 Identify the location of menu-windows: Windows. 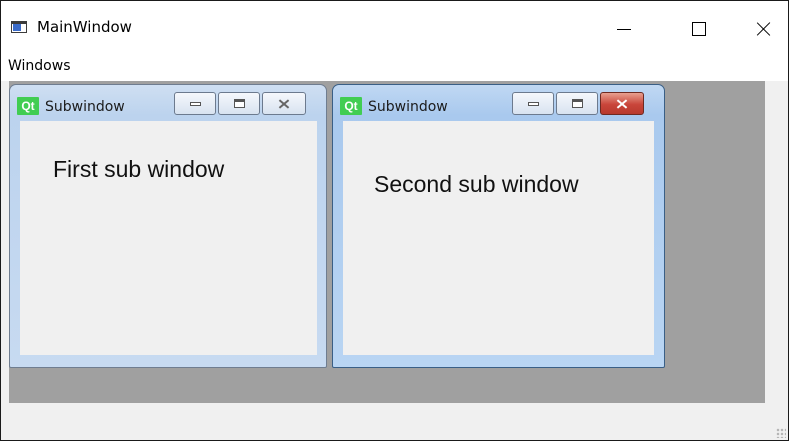
(39, 66).